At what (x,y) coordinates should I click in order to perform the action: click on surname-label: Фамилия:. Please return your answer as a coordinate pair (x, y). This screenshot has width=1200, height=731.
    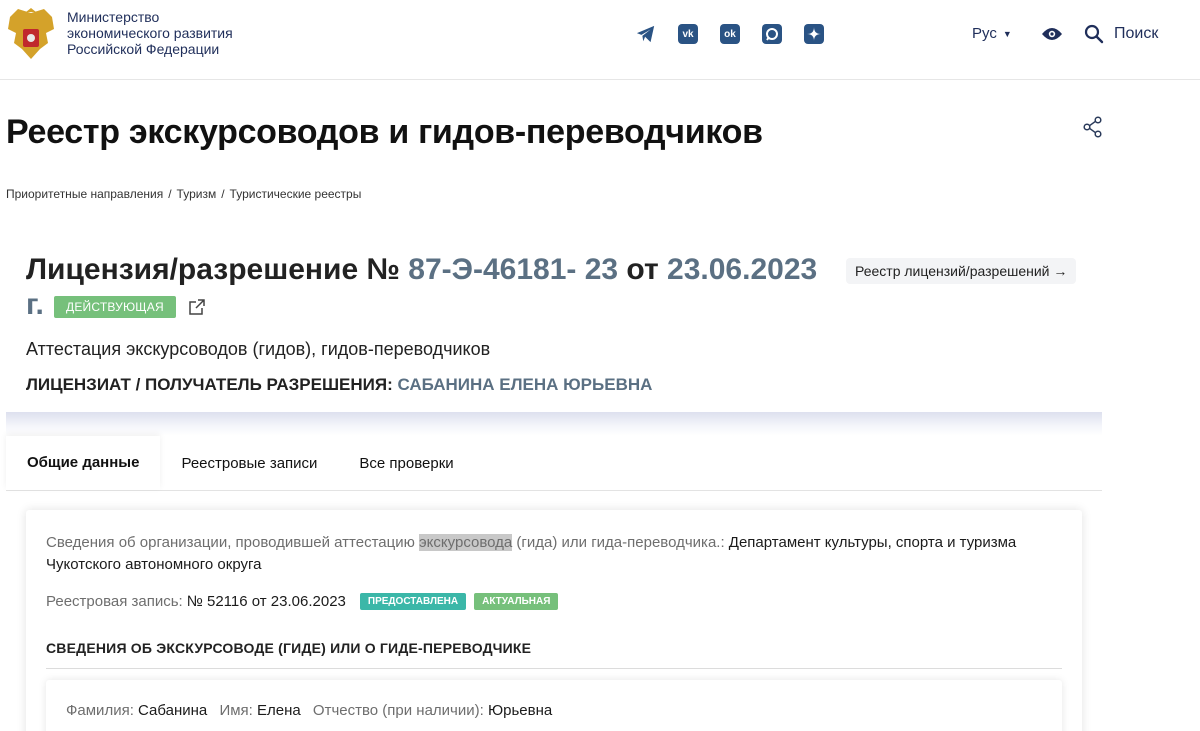
    Looking at the image, I should click on (100, 710).